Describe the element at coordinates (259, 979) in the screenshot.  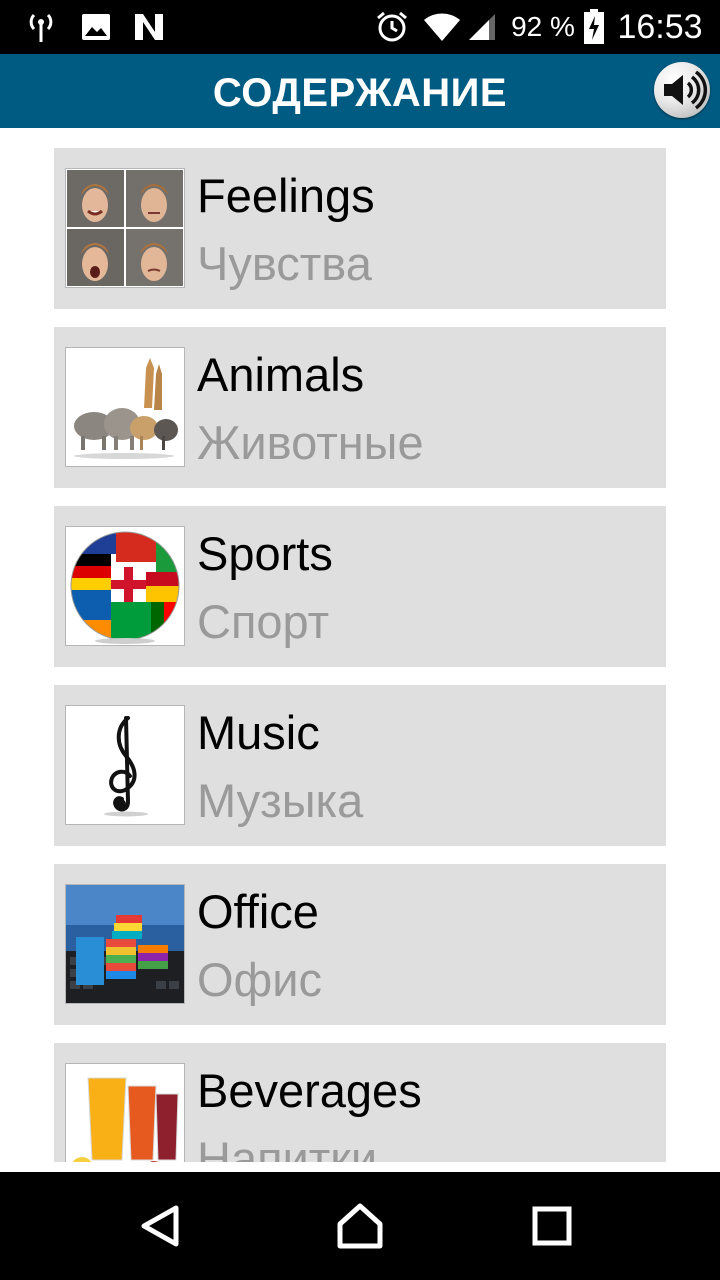
I see `category-title-ru: Офис` at that location.